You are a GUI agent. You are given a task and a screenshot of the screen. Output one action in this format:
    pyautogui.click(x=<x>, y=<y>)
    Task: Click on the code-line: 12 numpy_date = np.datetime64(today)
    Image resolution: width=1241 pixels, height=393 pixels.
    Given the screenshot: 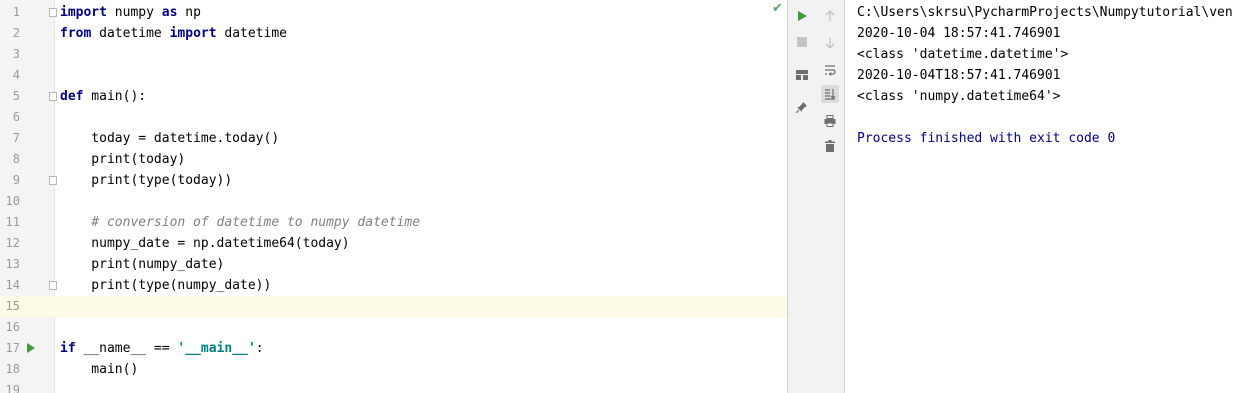 What is the action you would take?
    pyautogui.click(x=393, y=243)
    